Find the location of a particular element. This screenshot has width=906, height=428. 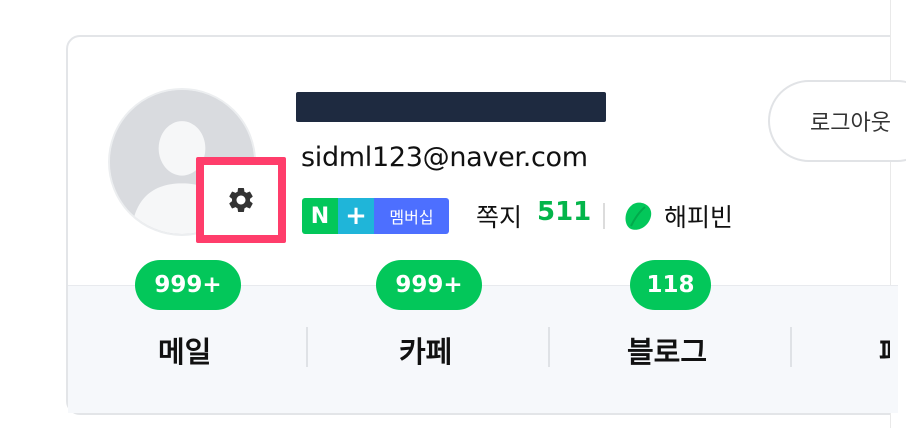

gear-icon is located at coordinates (241, 200).